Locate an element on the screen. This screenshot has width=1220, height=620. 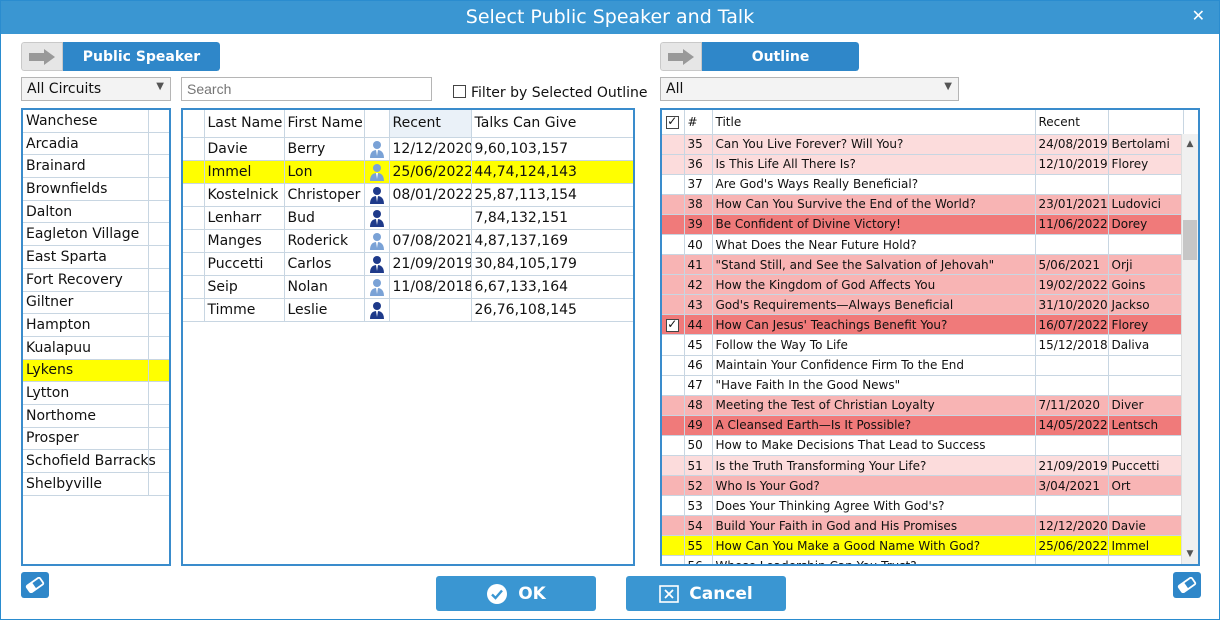
filter-by-outline: Filter by Selected Outline is located at coordinates (550, 93).